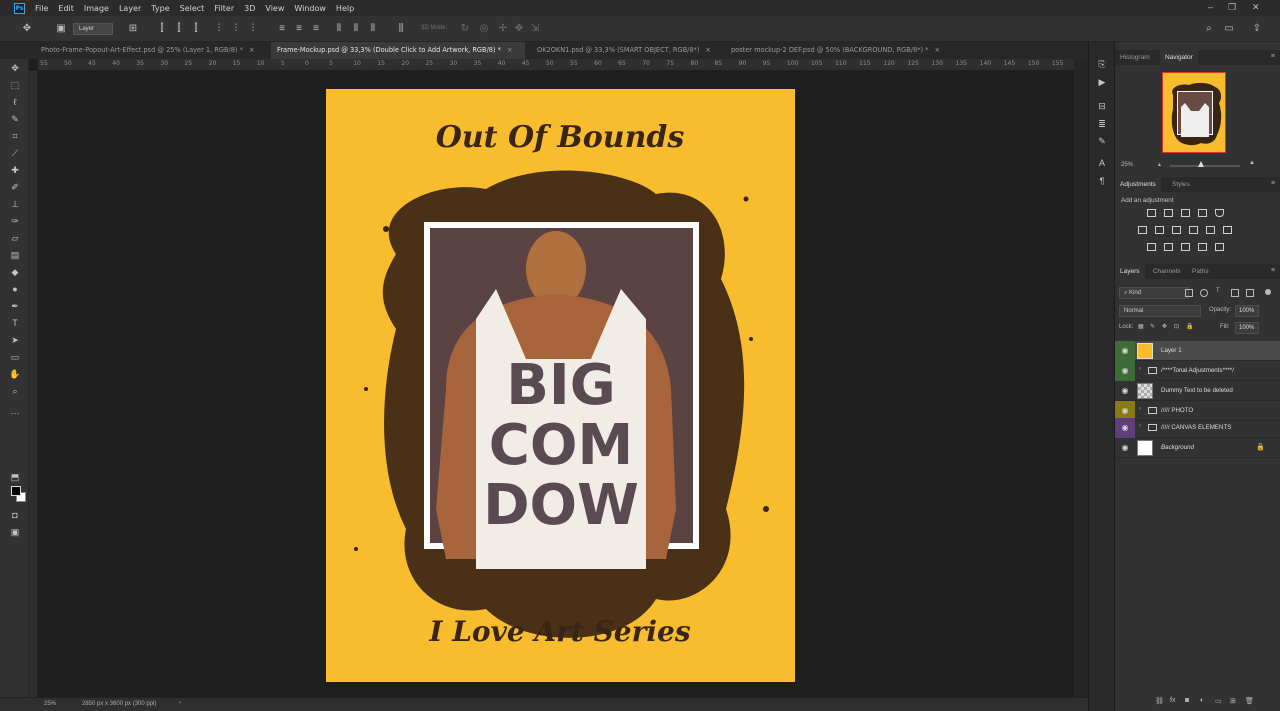  Describe the element at coordinates (1135, 57) in the screenshot. I see `tab-histogram: Histogram` at that location.